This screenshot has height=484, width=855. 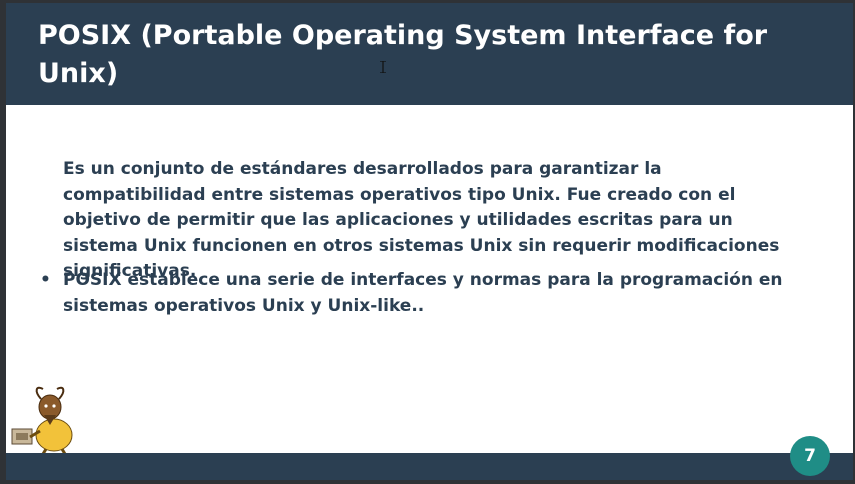 What do you see at coordinates (42, 423) in the screenshot?
I see `gnu-mascot-icon` at bounding box center [42, 423].